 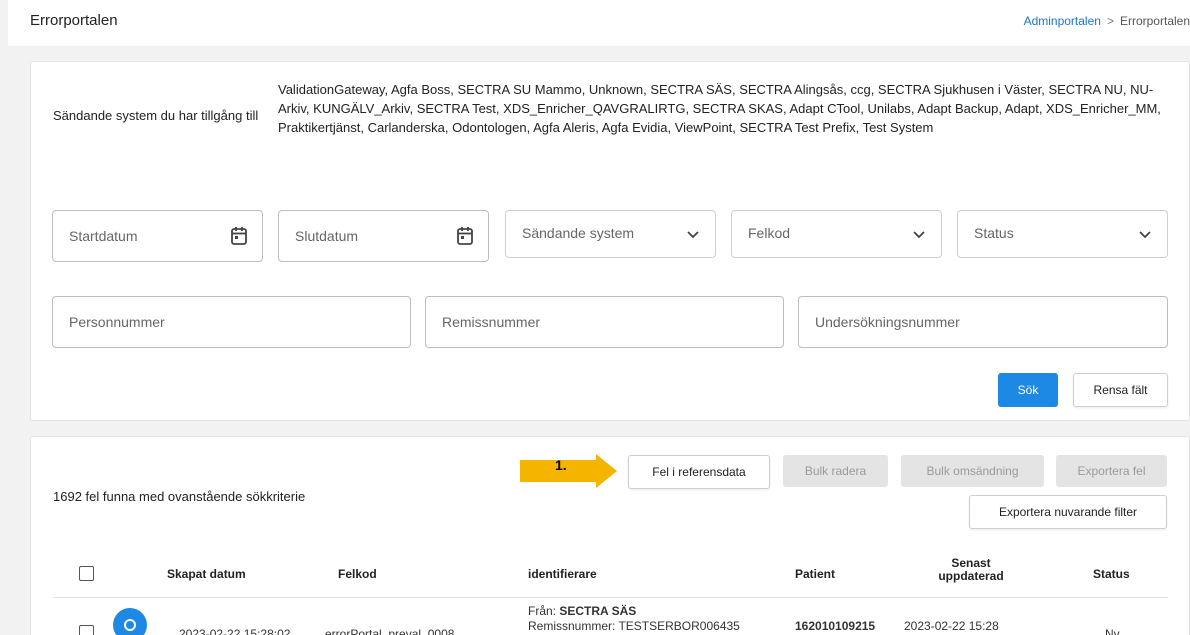 I want to click on personal-number-placeholder: Personnummer, so click(x=117, y=322).